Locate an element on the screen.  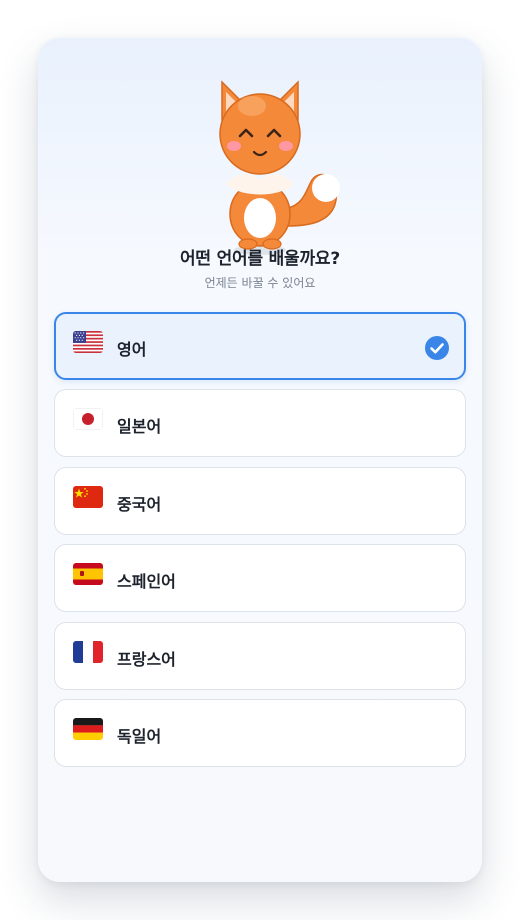
check-circle-icon is located at coordinates (437, 348).